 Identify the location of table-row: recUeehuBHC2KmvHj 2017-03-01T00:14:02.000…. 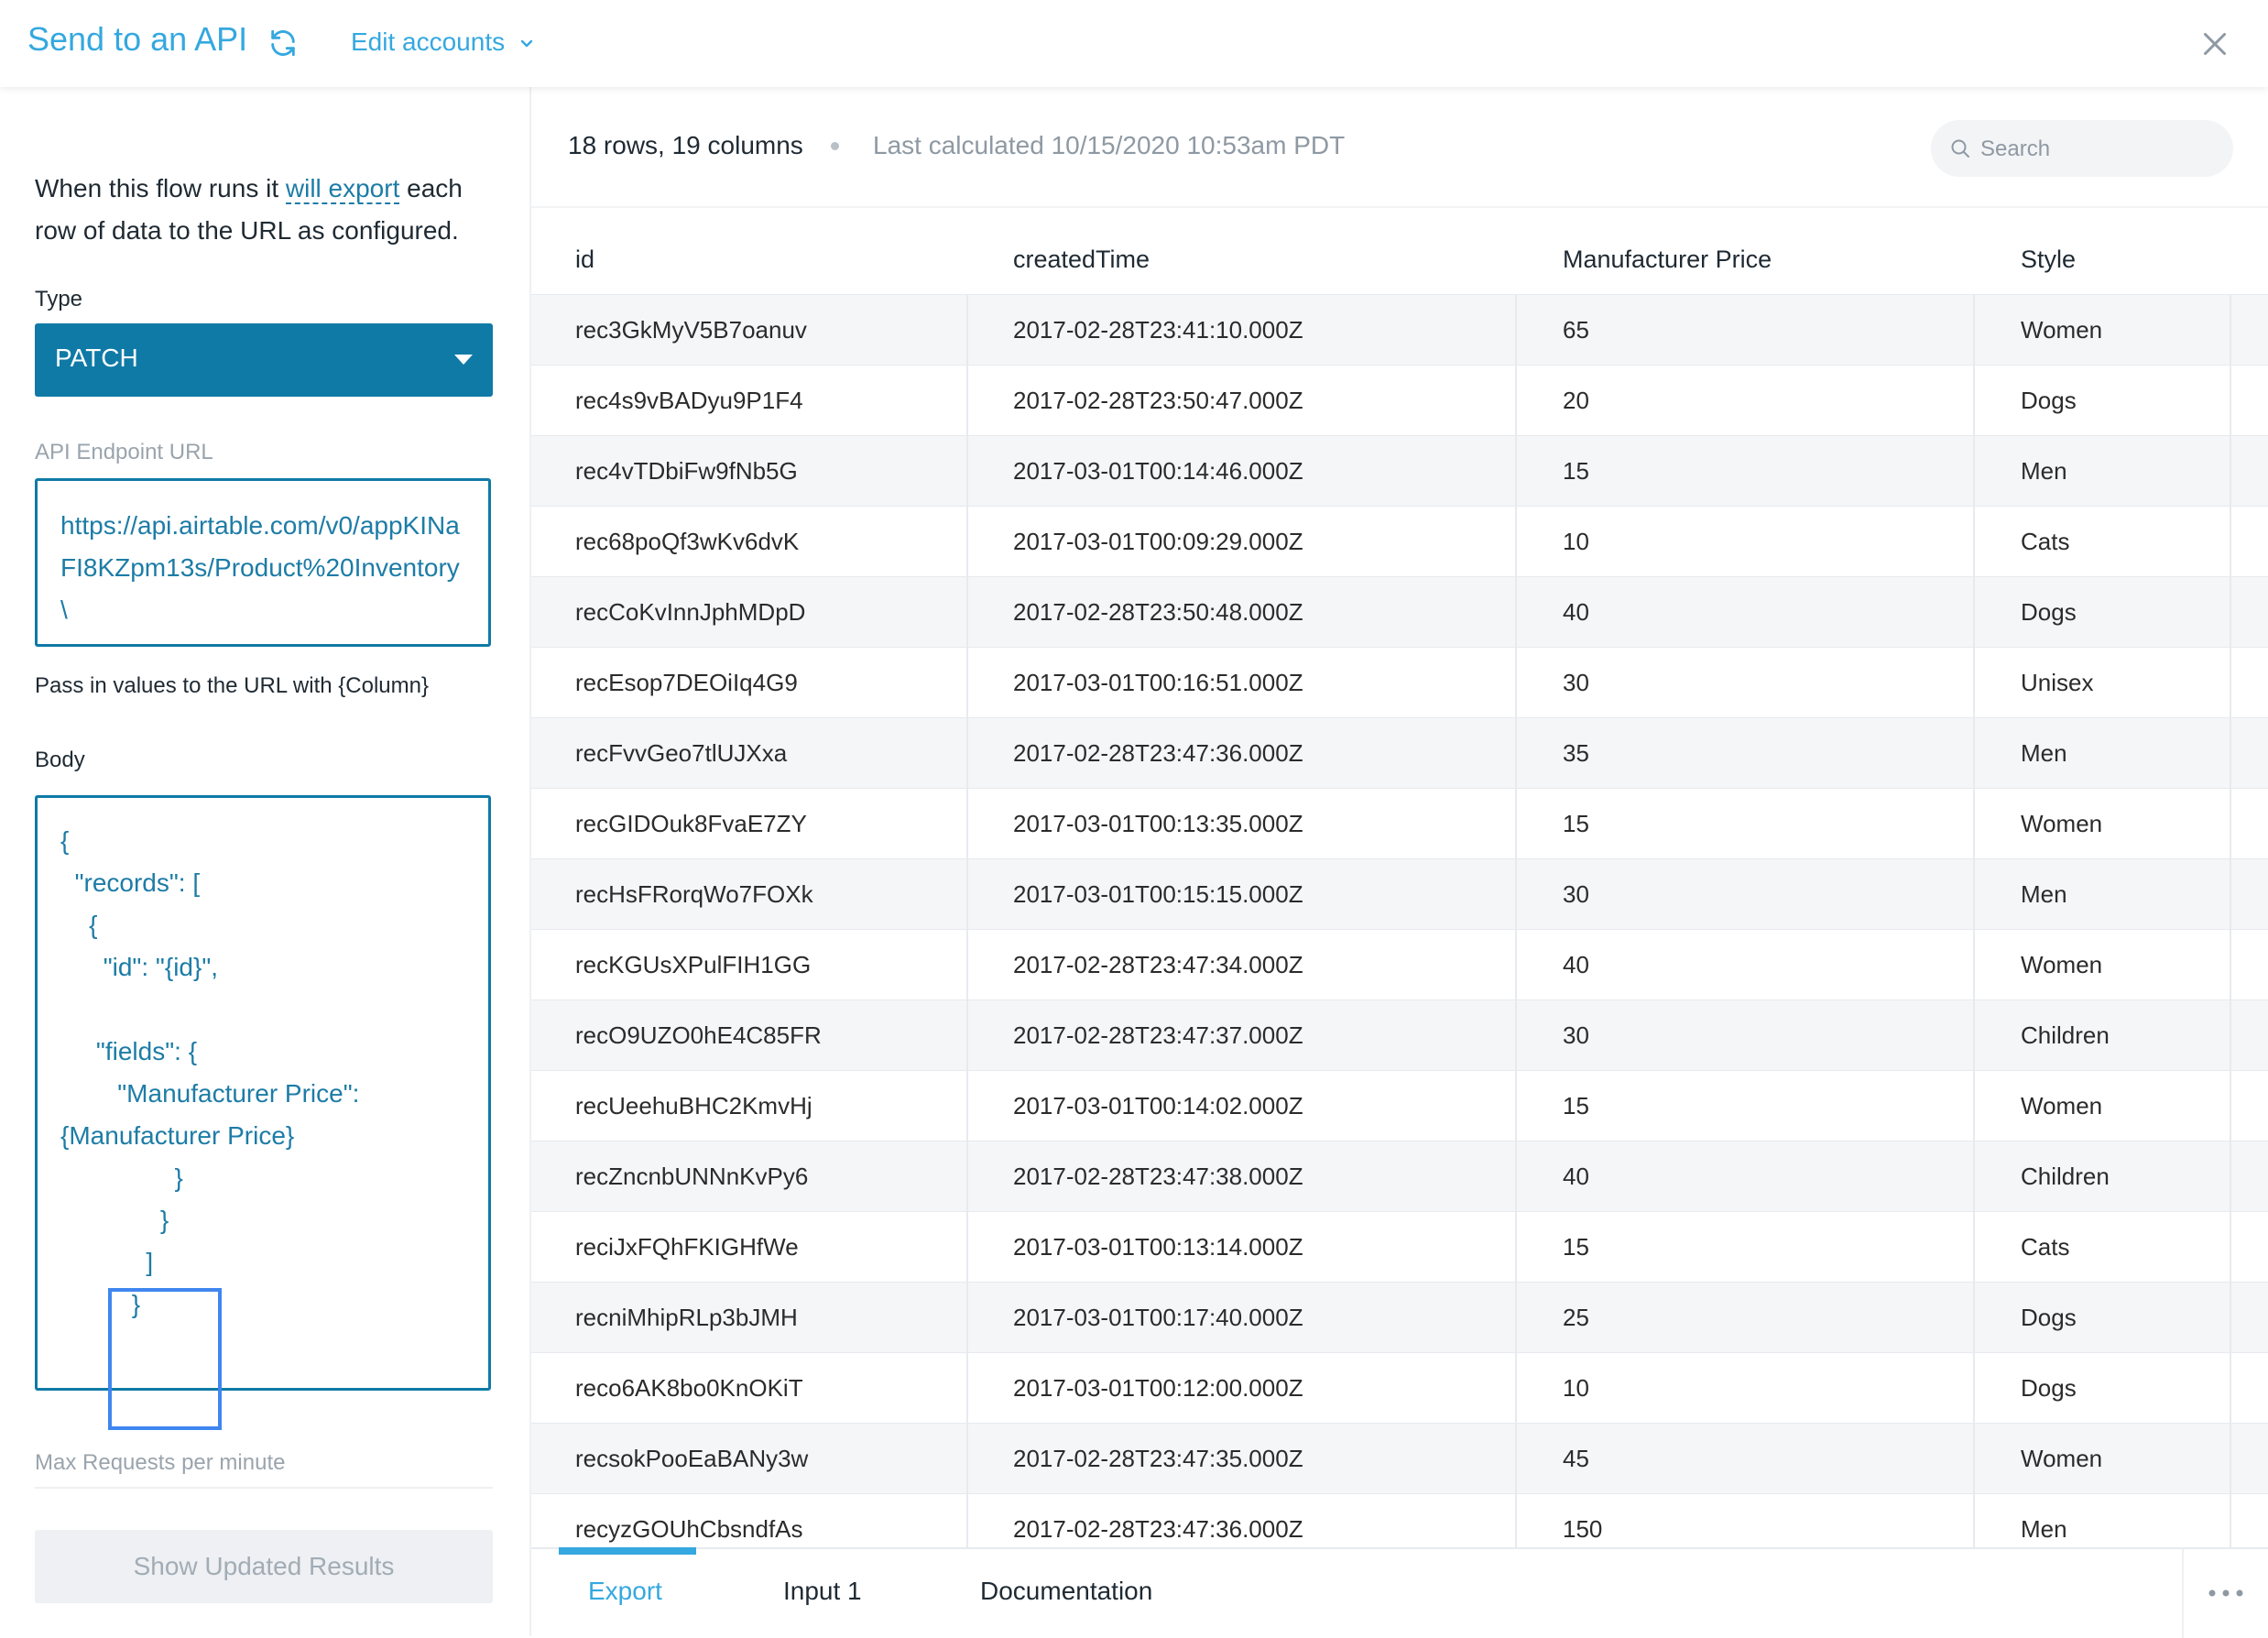
(1399, 1106).